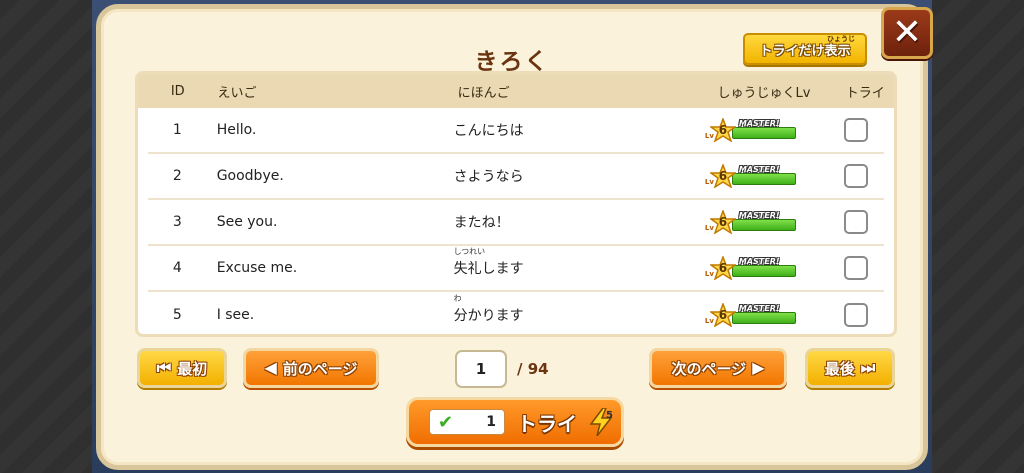 The height and width of the screenshot is (473, 1024). Describe the element at coordinates (491, 422) in the screenshot. I see `try-count: 1` at that location.